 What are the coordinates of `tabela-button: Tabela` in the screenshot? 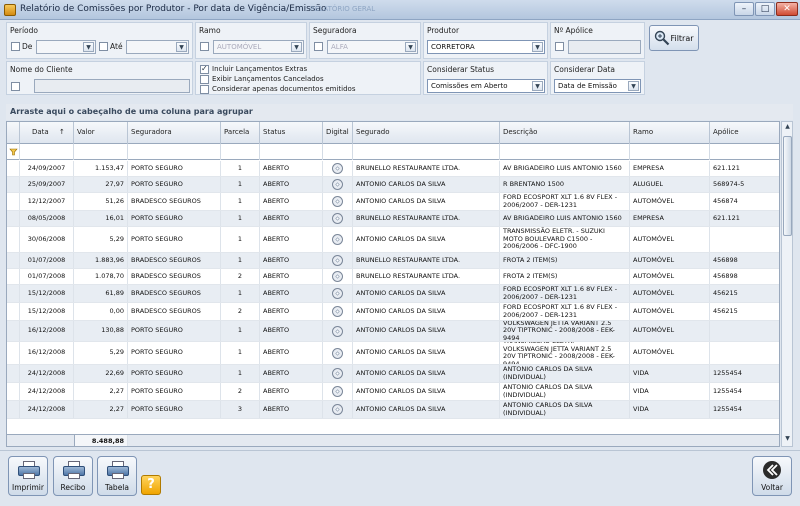 It's located at (117, 476).